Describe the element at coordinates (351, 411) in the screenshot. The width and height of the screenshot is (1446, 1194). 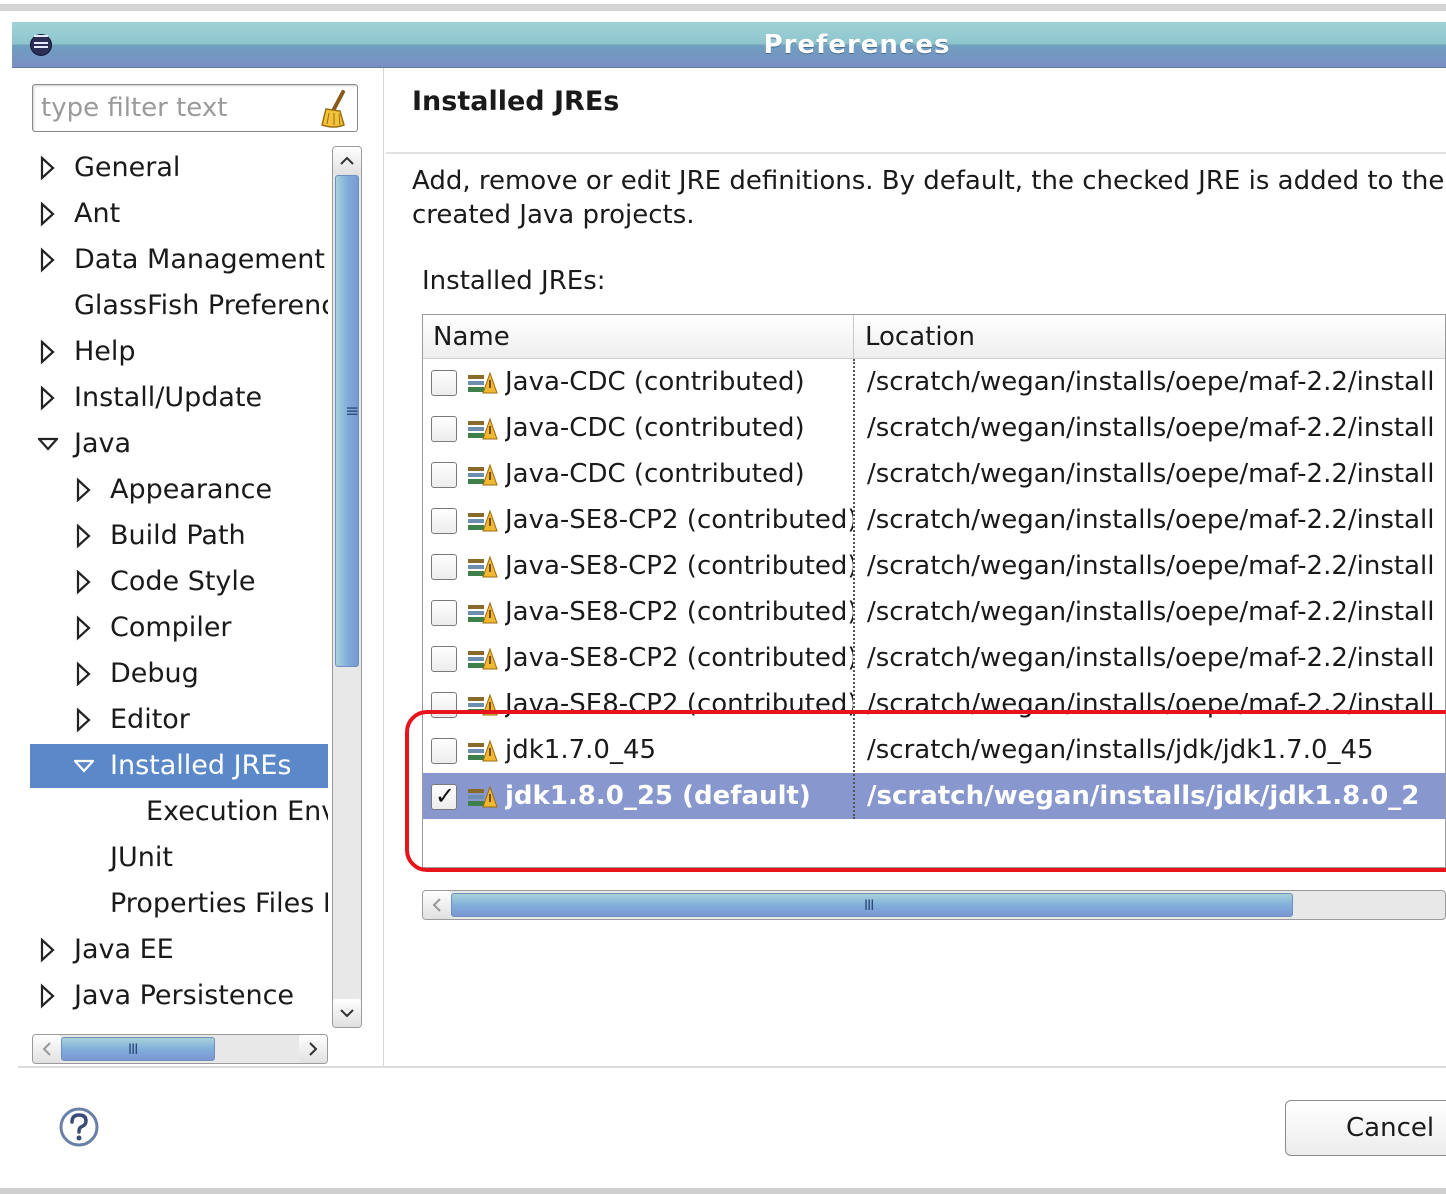
I see `scroll-grip: III` at that location.